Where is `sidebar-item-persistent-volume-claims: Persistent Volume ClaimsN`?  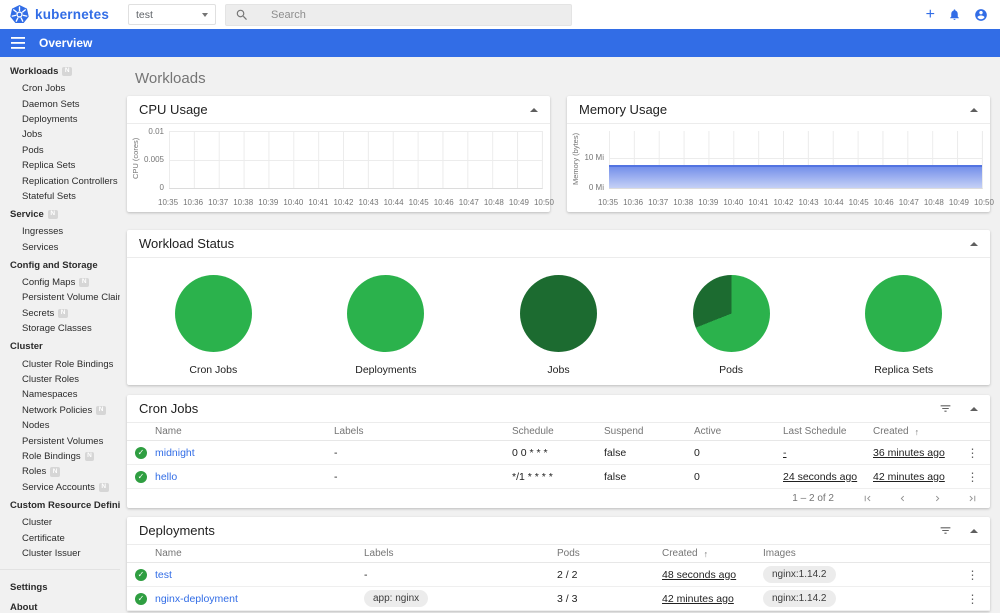
sidebar-item-persistent-volume-claims: Persistent Volume ClaimsN is located at coordinates (60, 297).